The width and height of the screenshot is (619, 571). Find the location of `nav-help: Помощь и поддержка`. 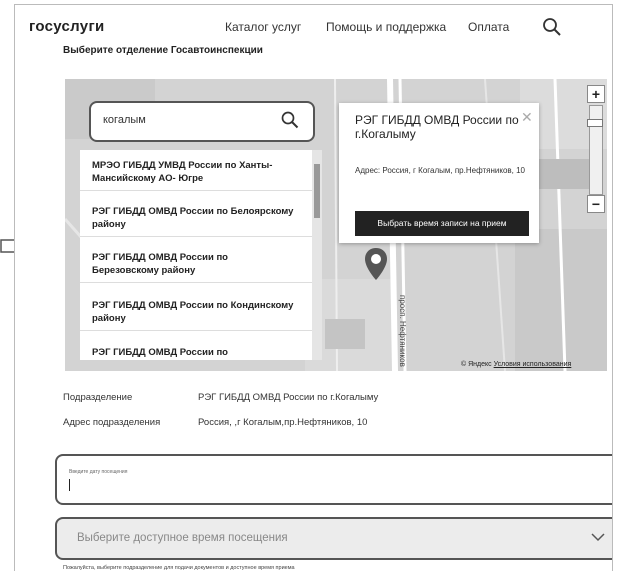

nav-help: Помощь и поддержка is located at coordinates (386, 27).